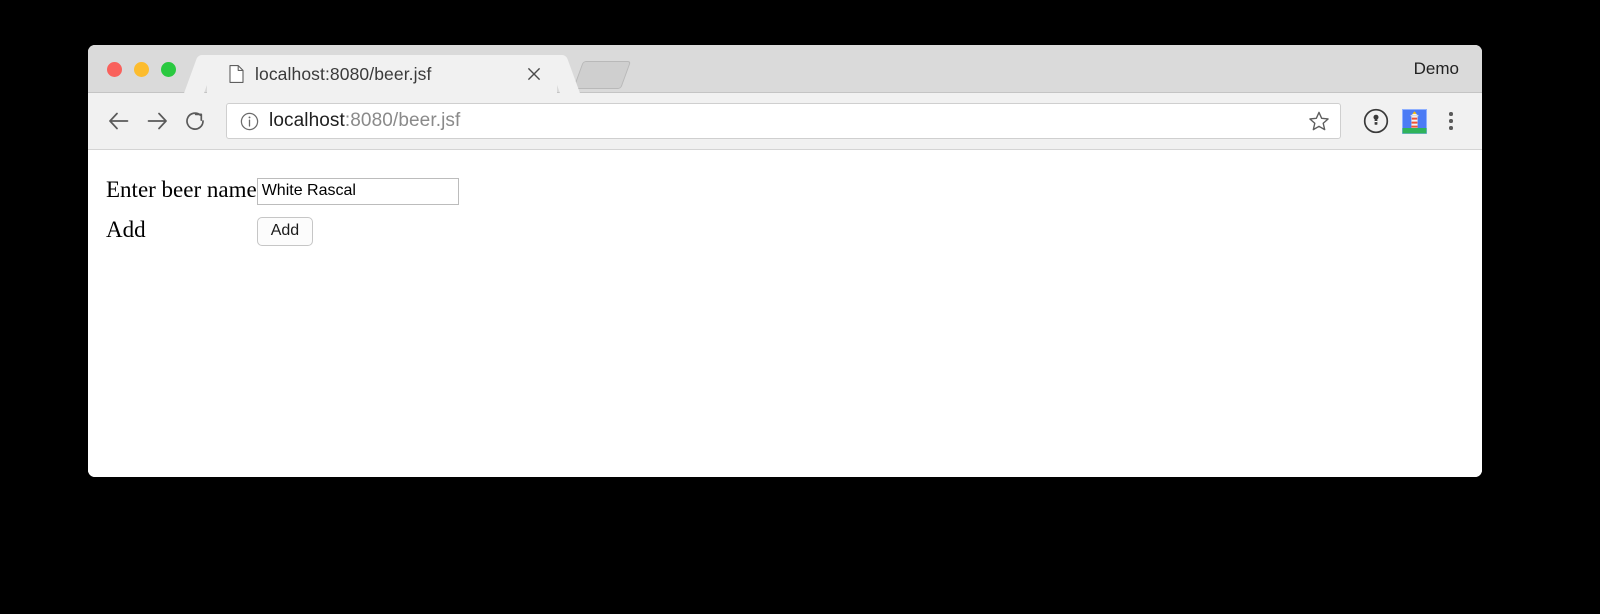  I want to click on add-button-cell: Add, so click(357, 227).